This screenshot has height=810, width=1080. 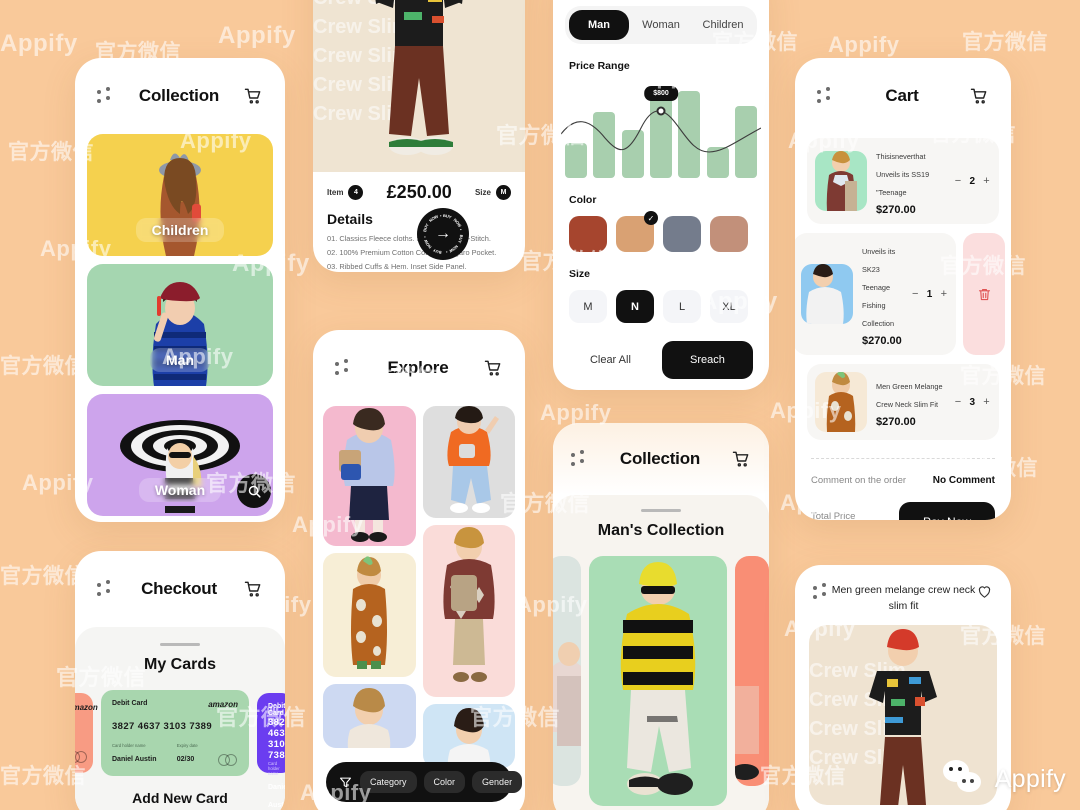 What do you see at coordinates (903, 472) in the screenshot?
I see `order-comment-row: Comment on the order No Comment` at bounding box center [903, 472].